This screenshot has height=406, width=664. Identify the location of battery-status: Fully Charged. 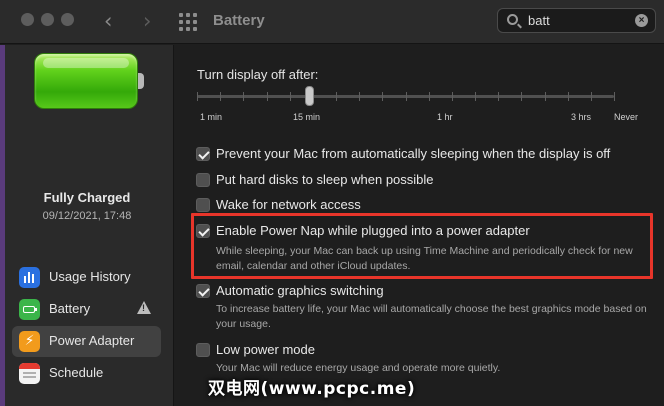
(87, 197).